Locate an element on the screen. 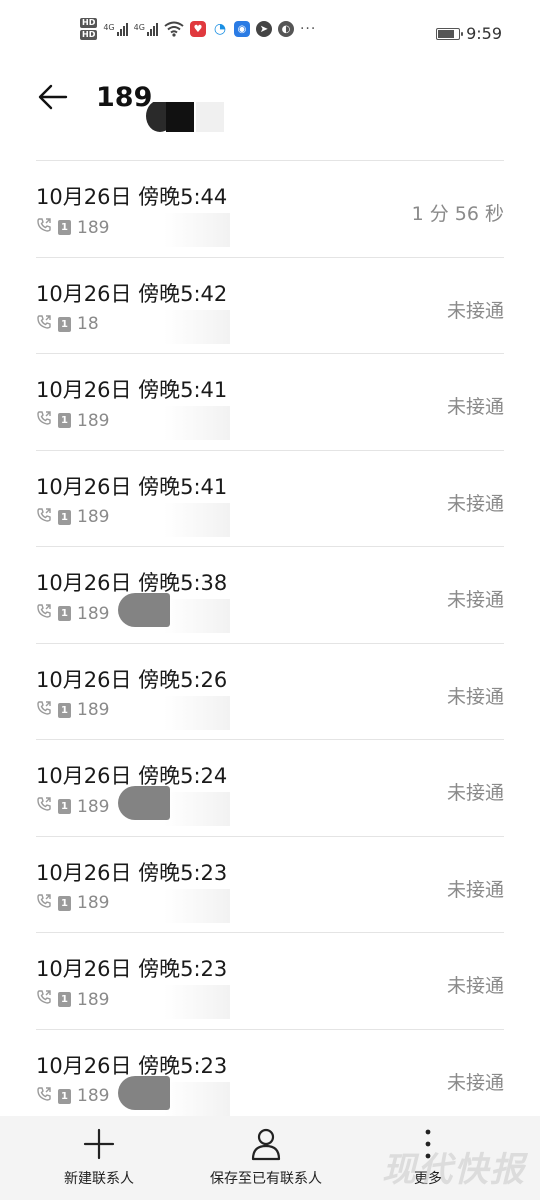  call-status: 1 分 56 秒 is located at coordinates (457, 214).